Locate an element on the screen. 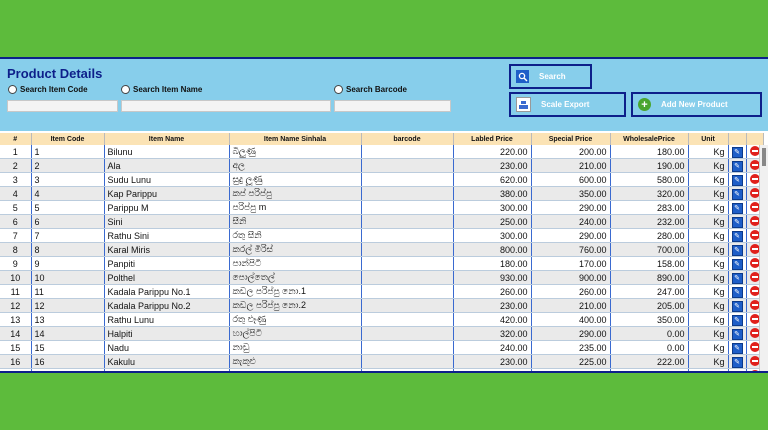 The image size is (768, 430). table-cell: 4 is located at coordinates (16, 193).